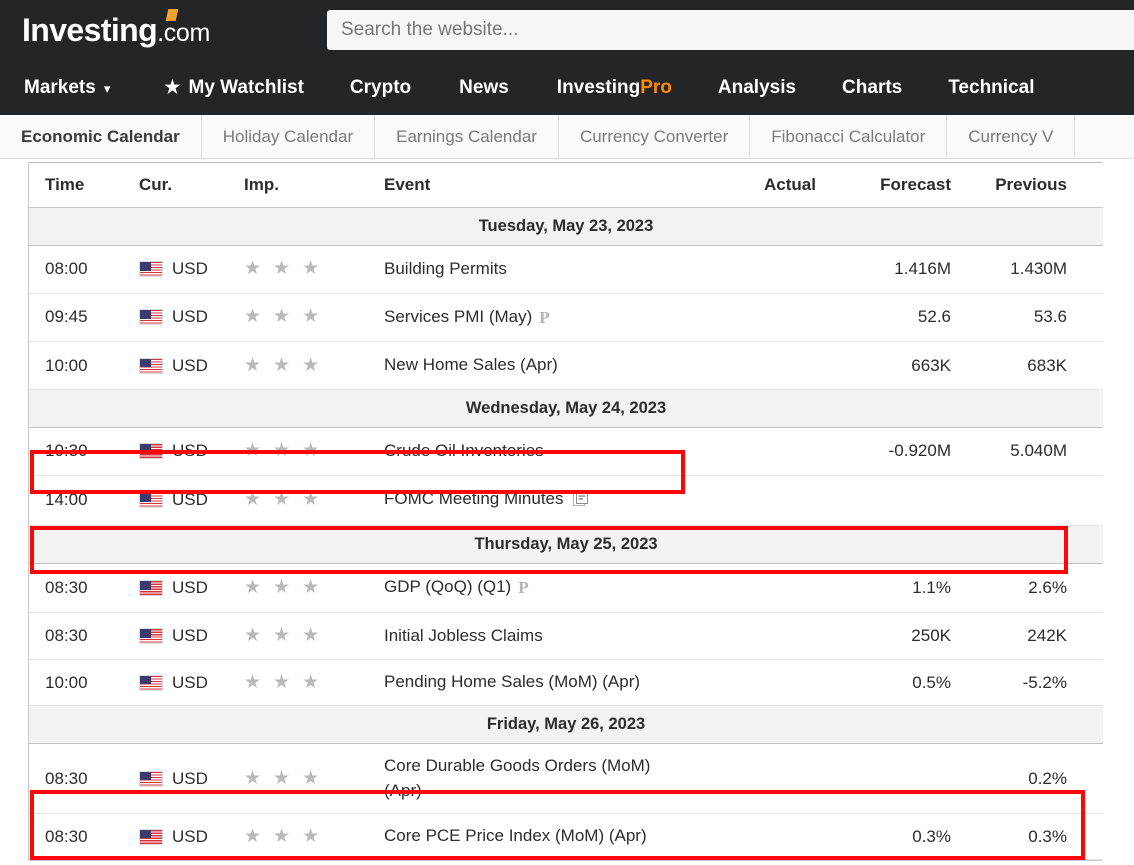 The image size is (1134, 865). What do you see at coordinates (84, 318) in the screenshot?
I see `cell-time: 09:45` at bounding box center [84, 318].